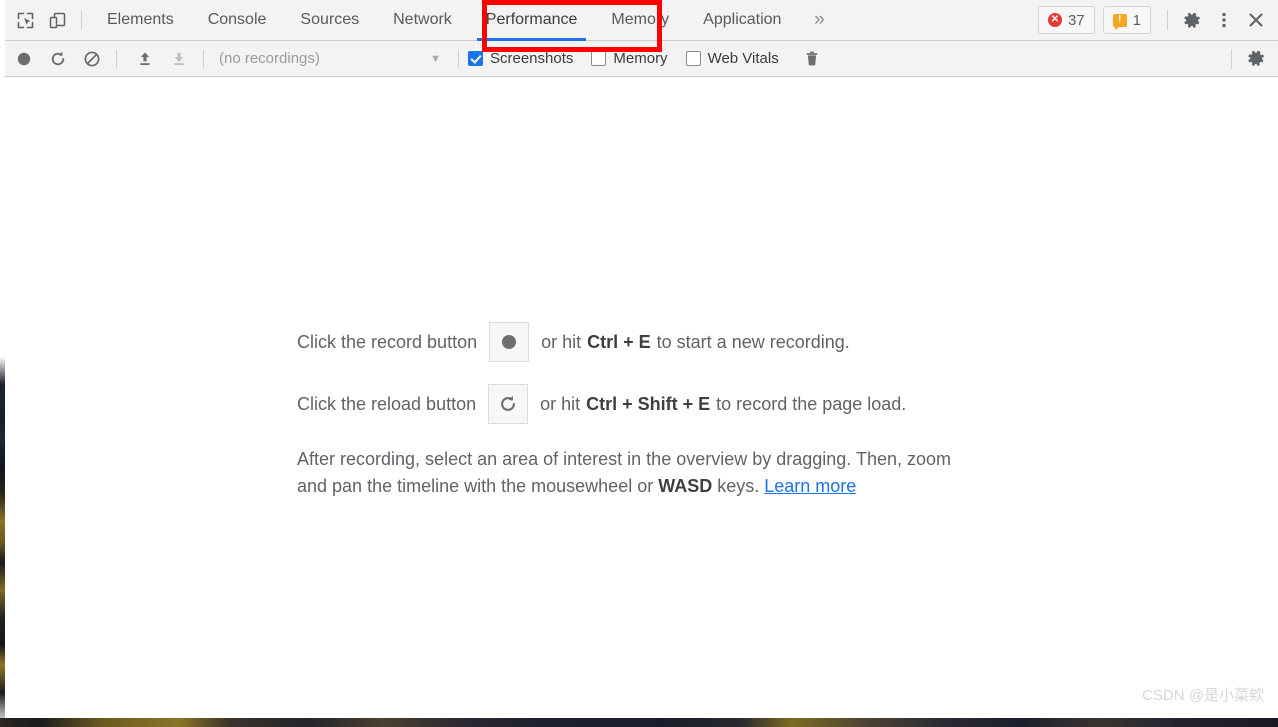 The height and width of the screenshot is (727, 1278). What do you see at coordinates (269, 58) in the screenshot?
I see `recordings-dropdown-value: (no recordings)` at bounding box center [269, 58].